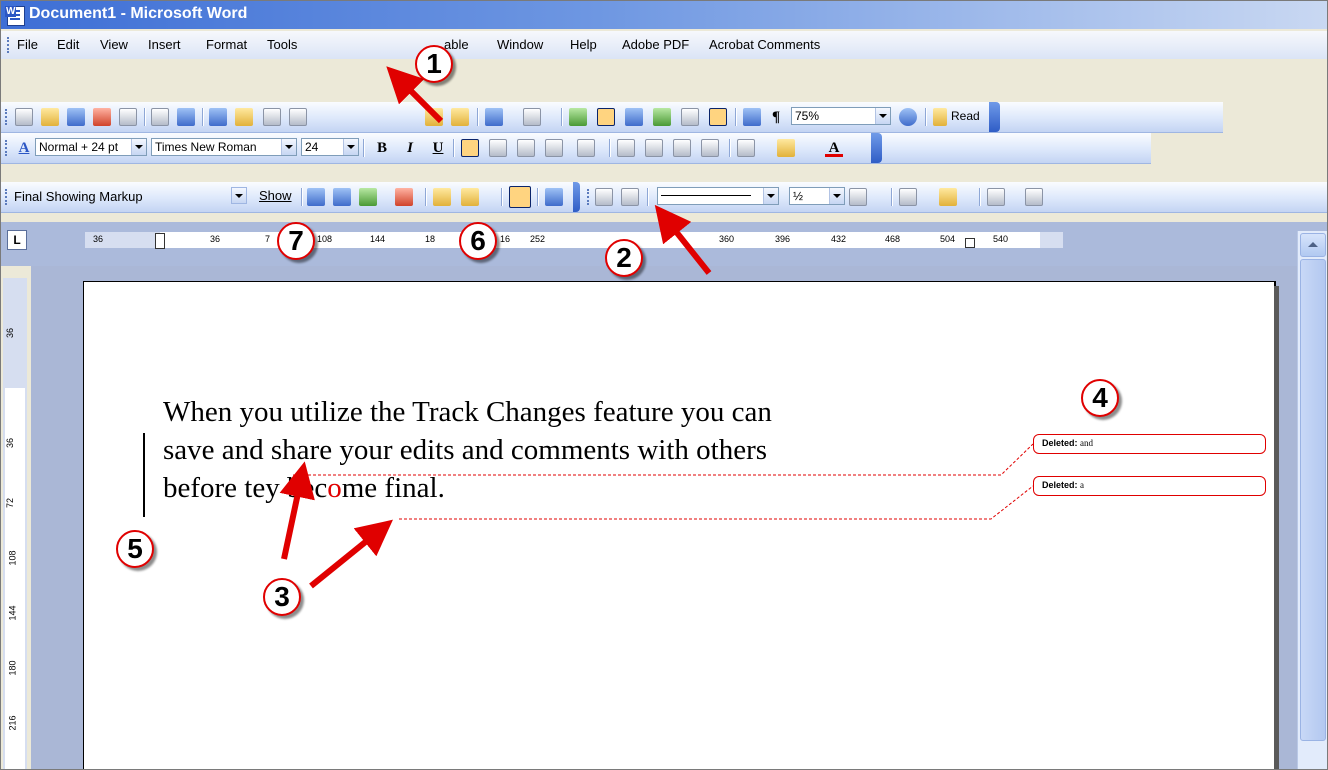 This screenshot has height=770, width=1328. I want to click on callout-2: 2, so click(624, 258).